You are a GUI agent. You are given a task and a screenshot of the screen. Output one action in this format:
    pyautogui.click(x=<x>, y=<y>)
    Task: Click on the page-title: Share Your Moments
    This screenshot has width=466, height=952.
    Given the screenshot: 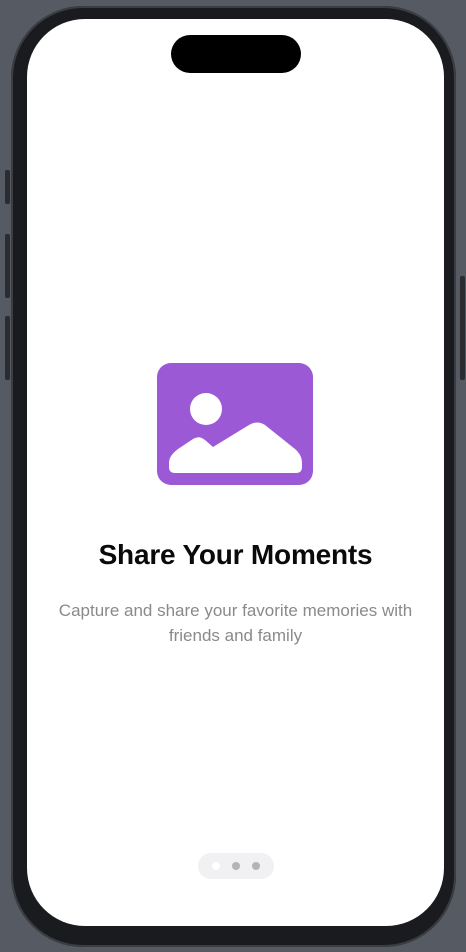 What is the action you would take?
    pyautogui.click(x=235, y=554)
    